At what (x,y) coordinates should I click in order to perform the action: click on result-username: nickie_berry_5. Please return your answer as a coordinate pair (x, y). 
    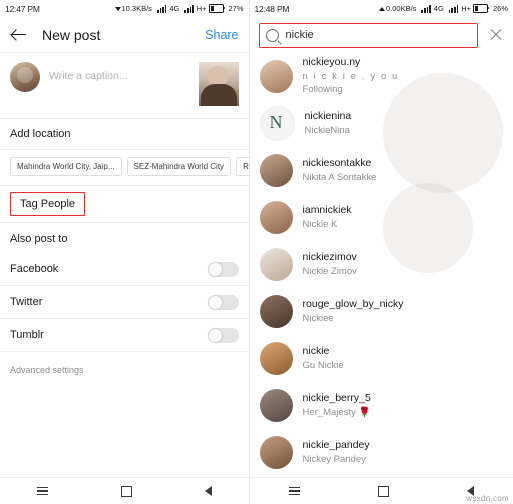
    Looking at the image, I should click on (336, 398).